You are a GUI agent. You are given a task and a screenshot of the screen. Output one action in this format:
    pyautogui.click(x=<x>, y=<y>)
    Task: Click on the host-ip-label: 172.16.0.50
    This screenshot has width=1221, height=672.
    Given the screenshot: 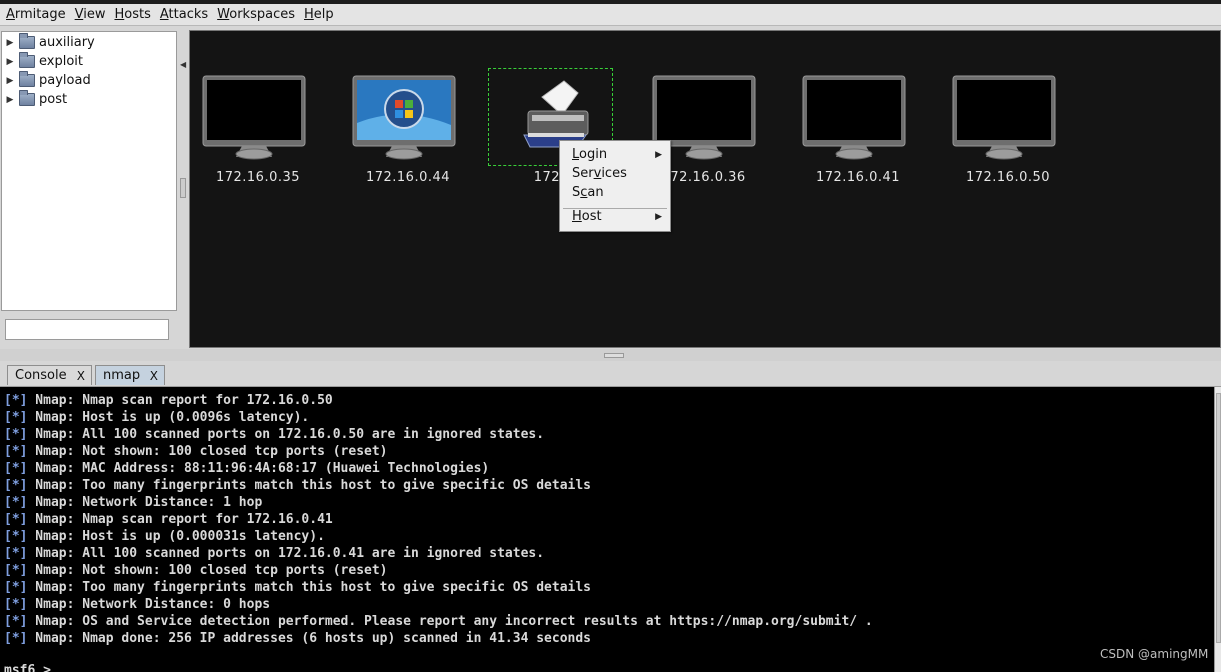 What is the action you would take?
    pyautogui.click(x=1008, y=177)
    